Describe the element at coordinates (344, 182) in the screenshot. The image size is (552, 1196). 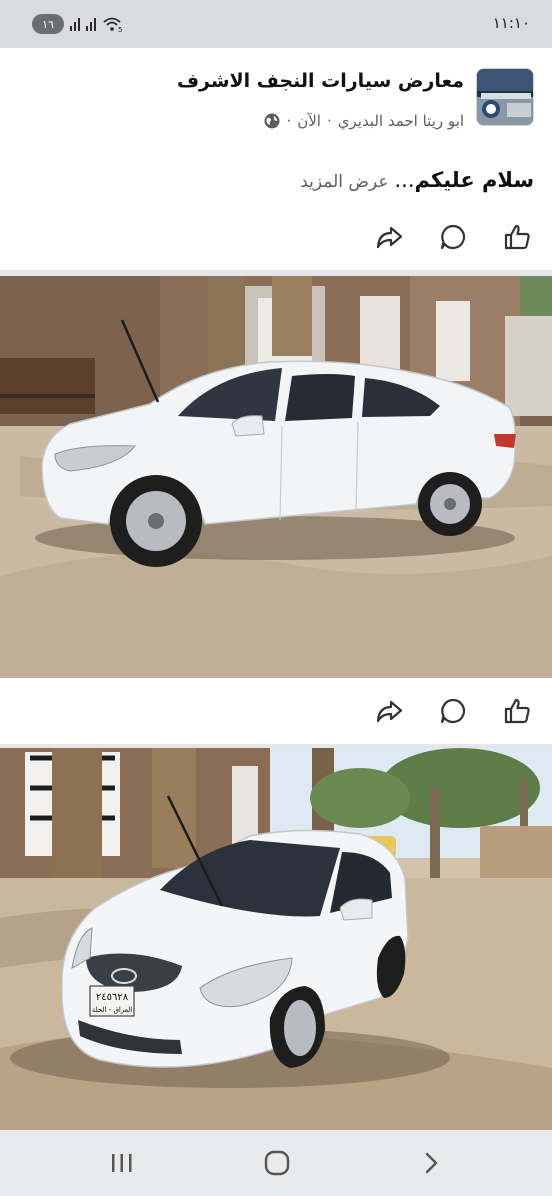
I see `see-more-link: عرض المزيد` at that location.